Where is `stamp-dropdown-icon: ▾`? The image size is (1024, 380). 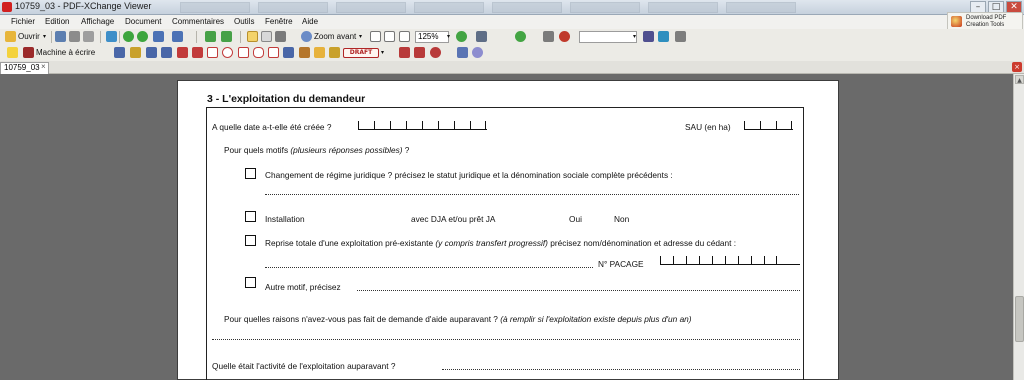
stamp-dropdown-icon: ▾ is located at coordinates (382, 52).